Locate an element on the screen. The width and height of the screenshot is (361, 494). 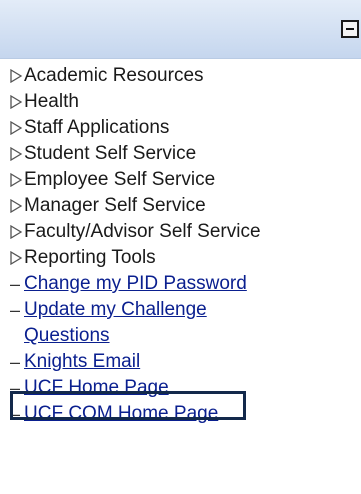
minus-icon is located at coordinates (350, 29).